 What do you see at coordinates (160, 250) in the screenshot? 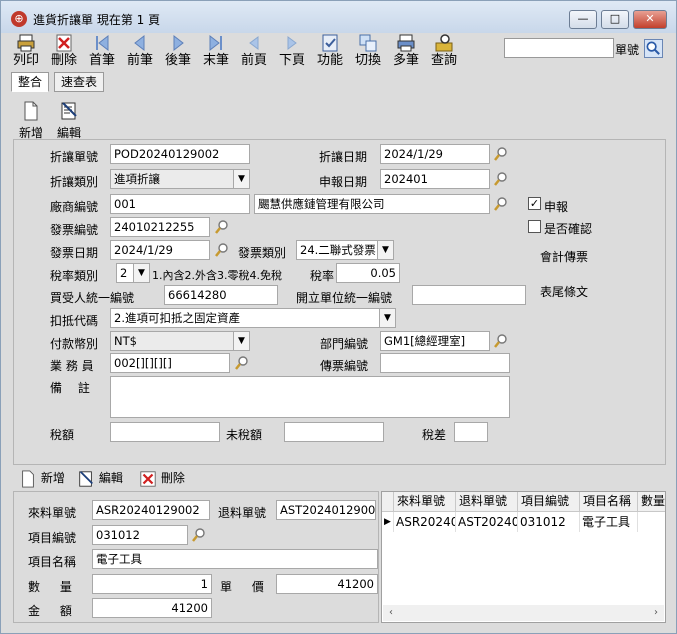
I see `invoice-date-field: 2024/1/29` at bounding box center [160, 250].